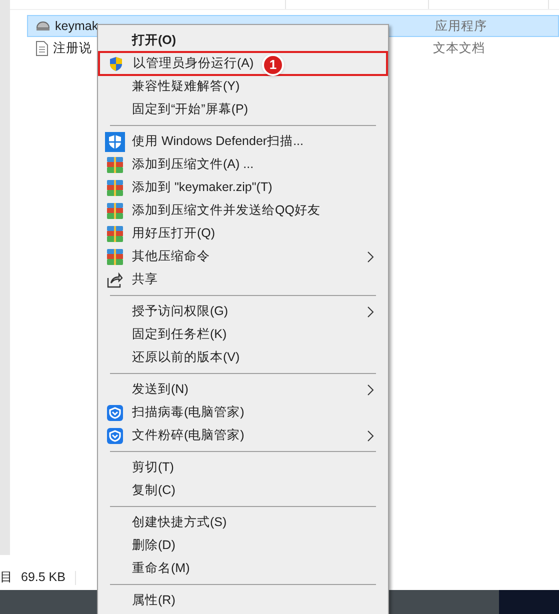 The image size is (559, 614). Describe the element at coordinates (6, 577) in the screenshot. I see `status-text: 目` at that location.